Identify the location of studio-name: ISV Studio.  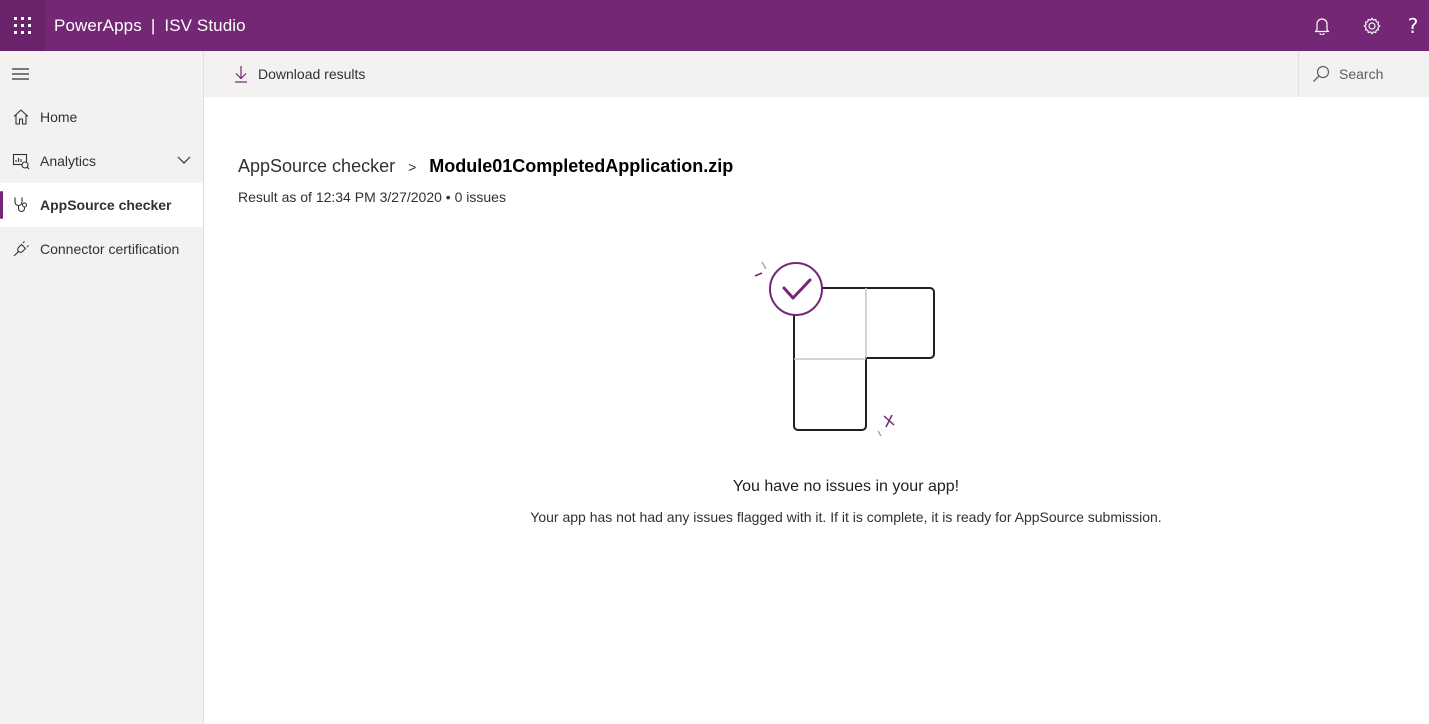
(205, 25).